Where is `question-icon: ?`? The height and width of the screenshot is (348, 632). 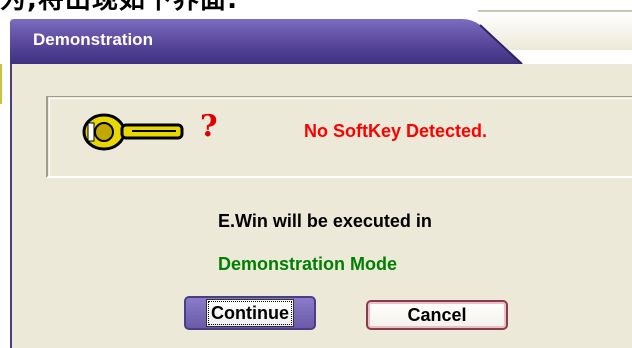
question-icon: ? is located at coordinates (209, 126).